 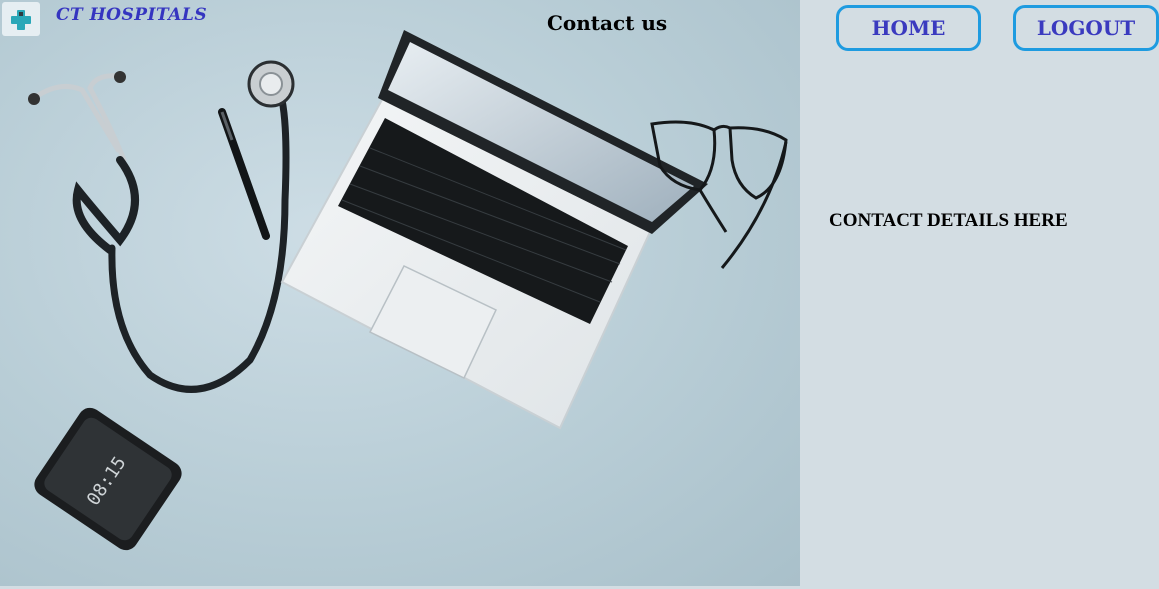 I want to click on home-button: HOME, so click(x=908, y=28).